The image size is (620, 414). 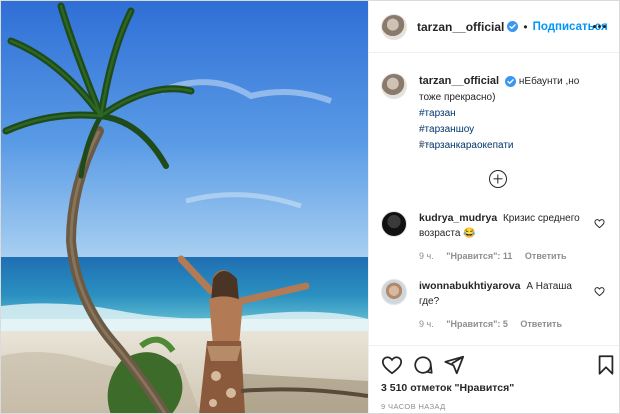 What do you see at coordinates (460, 27) in the screenshot?
I see `author-username: tarzan__official` at bounding box center [460, 27].